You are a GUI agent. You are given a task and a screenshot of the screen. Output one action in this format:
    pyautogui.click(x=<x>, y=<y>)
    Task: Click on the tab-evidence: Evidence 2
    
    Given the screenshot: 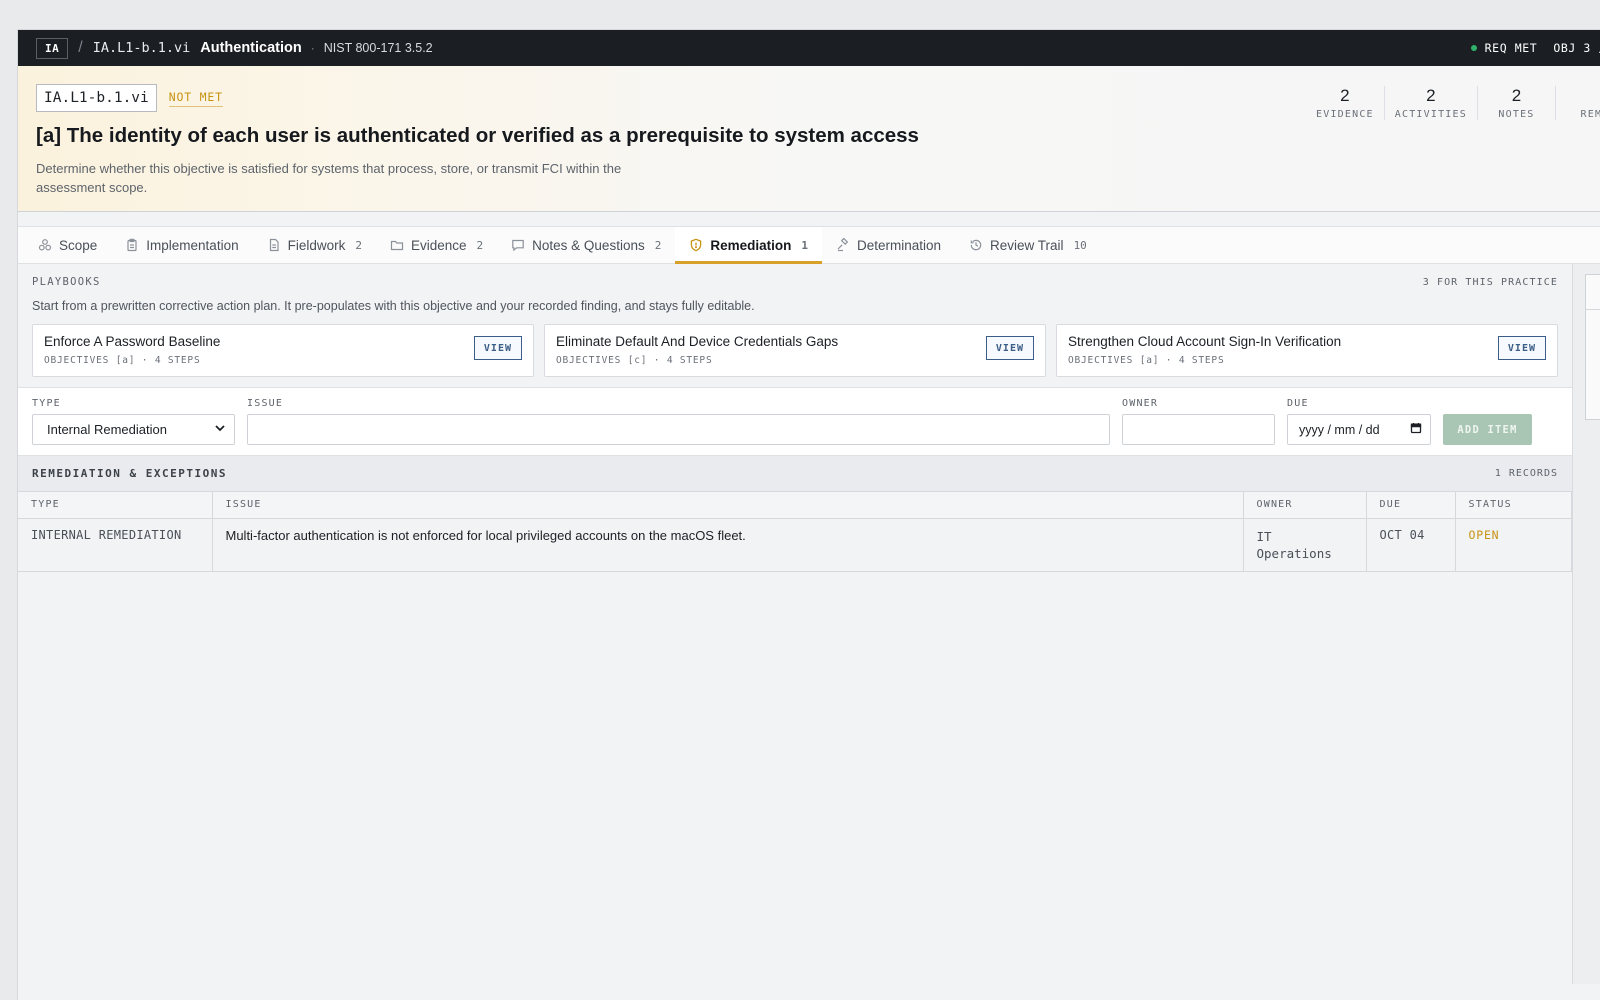 What is the action you would take?
    pyautogui.click(x=436, y=245)
    